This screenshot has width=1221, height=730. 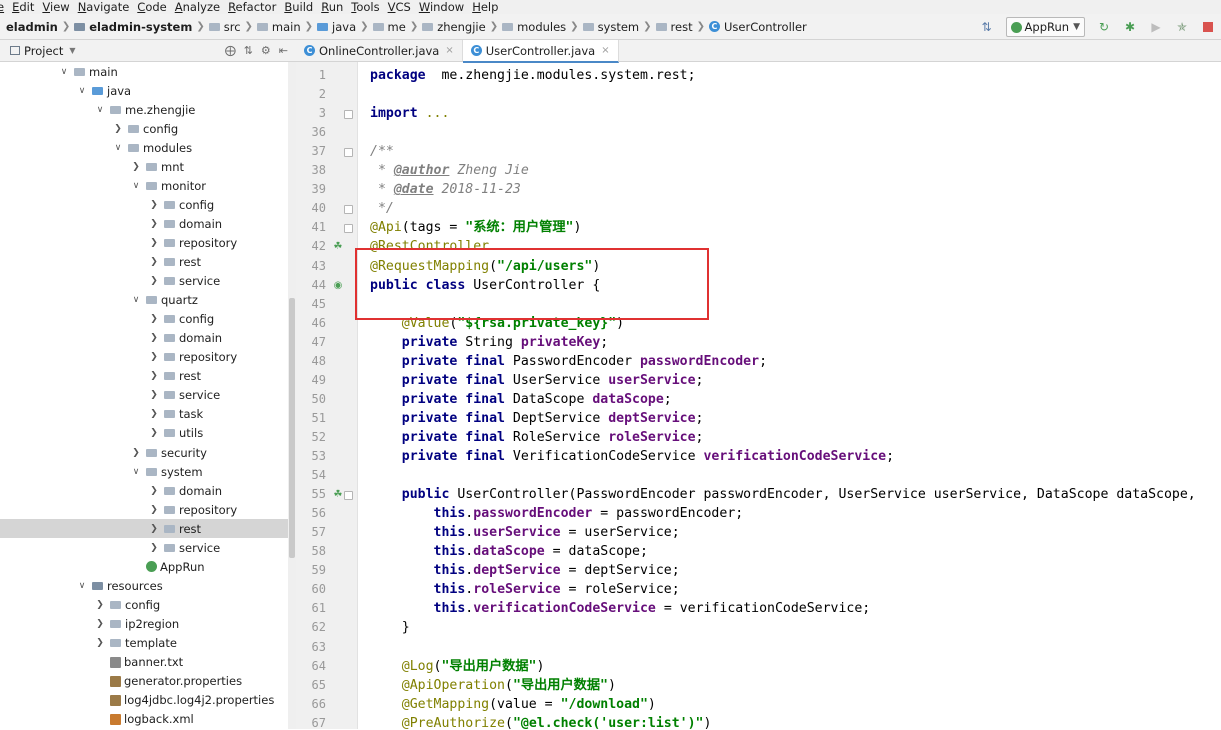 What do you see at coordinates (283, 50) in the screenshot?
I see `hide-icon: ⇤` at bounding box center [283, 50].